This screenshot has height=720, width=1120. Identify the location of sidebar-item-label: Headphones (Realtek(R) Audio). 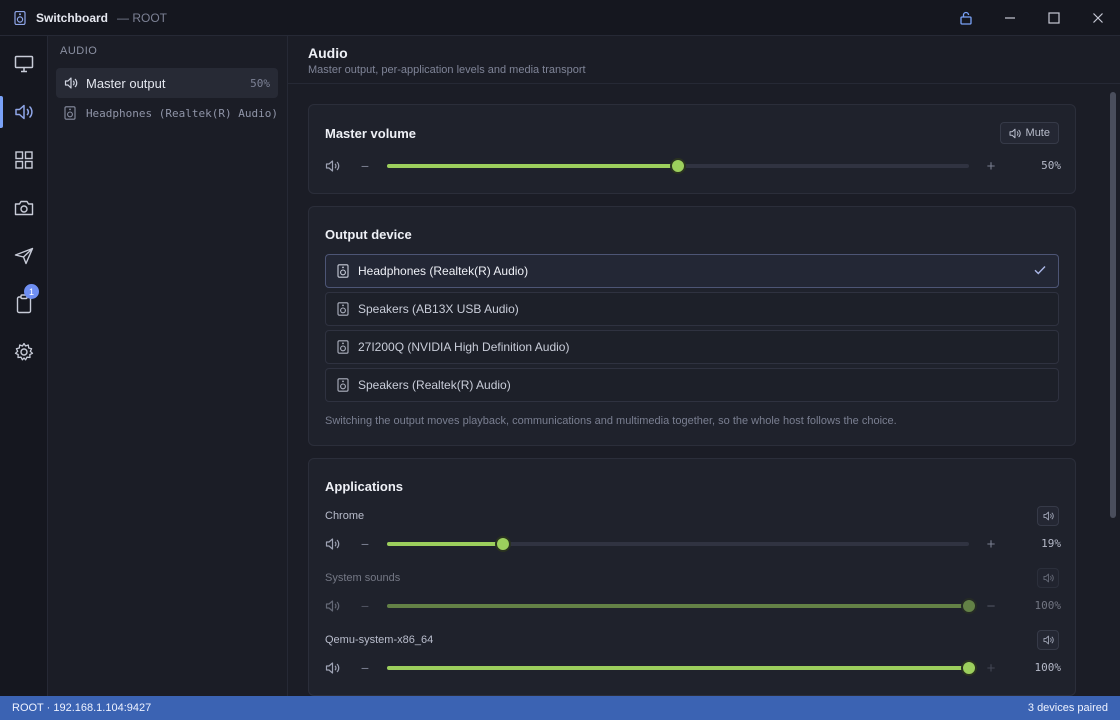
(181, 113).